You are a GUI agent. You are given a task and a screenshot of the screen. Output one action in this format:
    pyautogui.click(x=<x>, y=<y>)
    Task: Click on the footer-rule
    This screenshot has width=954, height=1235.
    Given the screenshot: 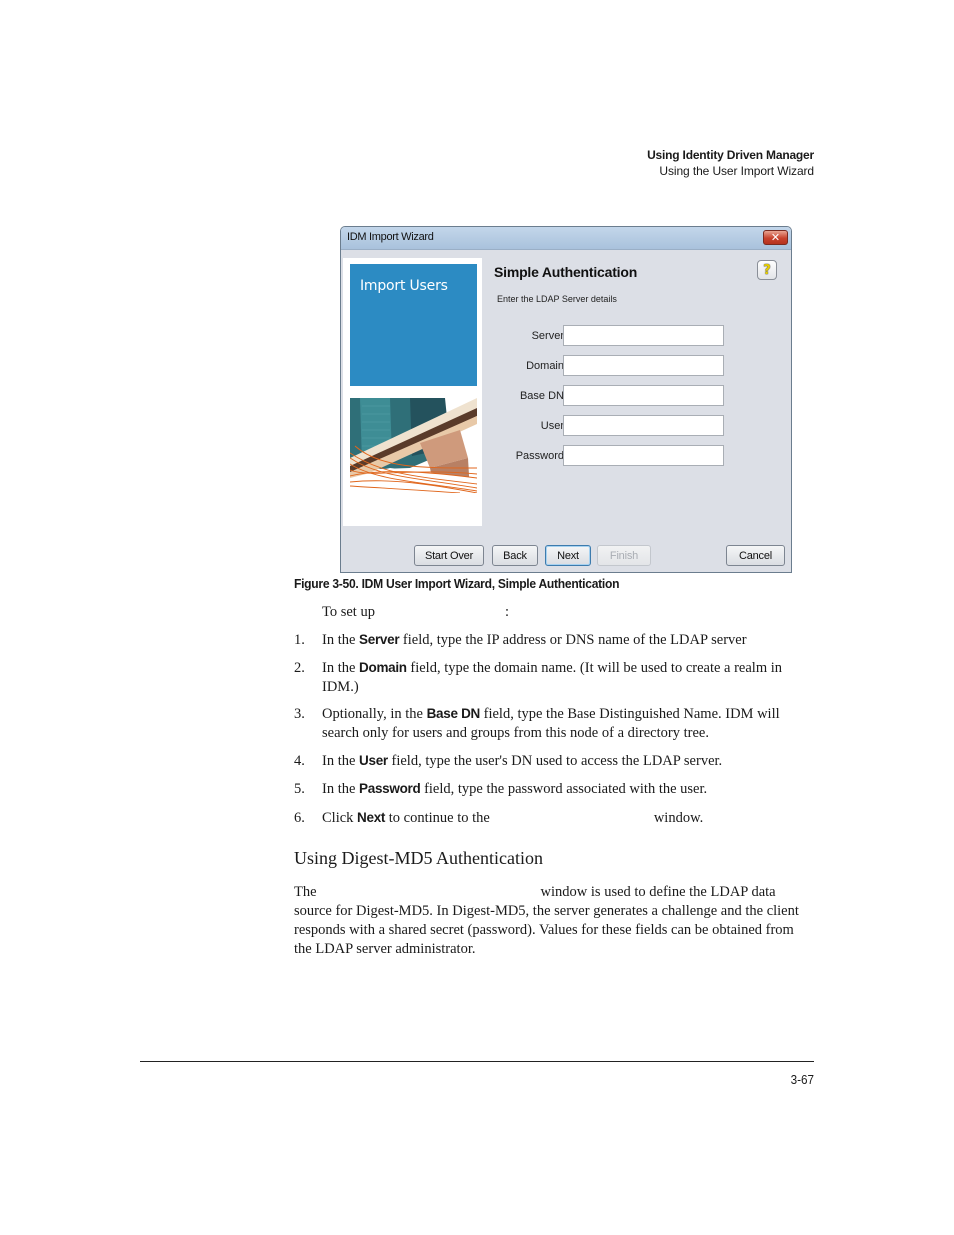 What is the action you would take?
    pyautogui.click(x=477, y=1061)
    